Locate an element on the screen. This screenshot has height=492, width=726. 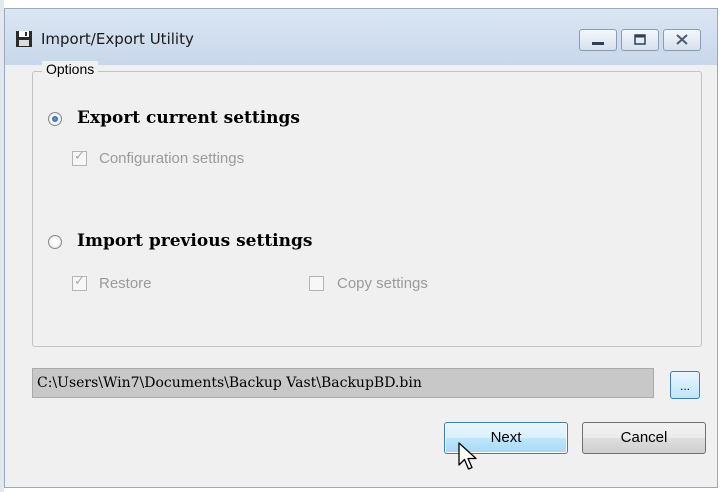
window-title: Import/Export Utility is located at coordinates (117, 39).